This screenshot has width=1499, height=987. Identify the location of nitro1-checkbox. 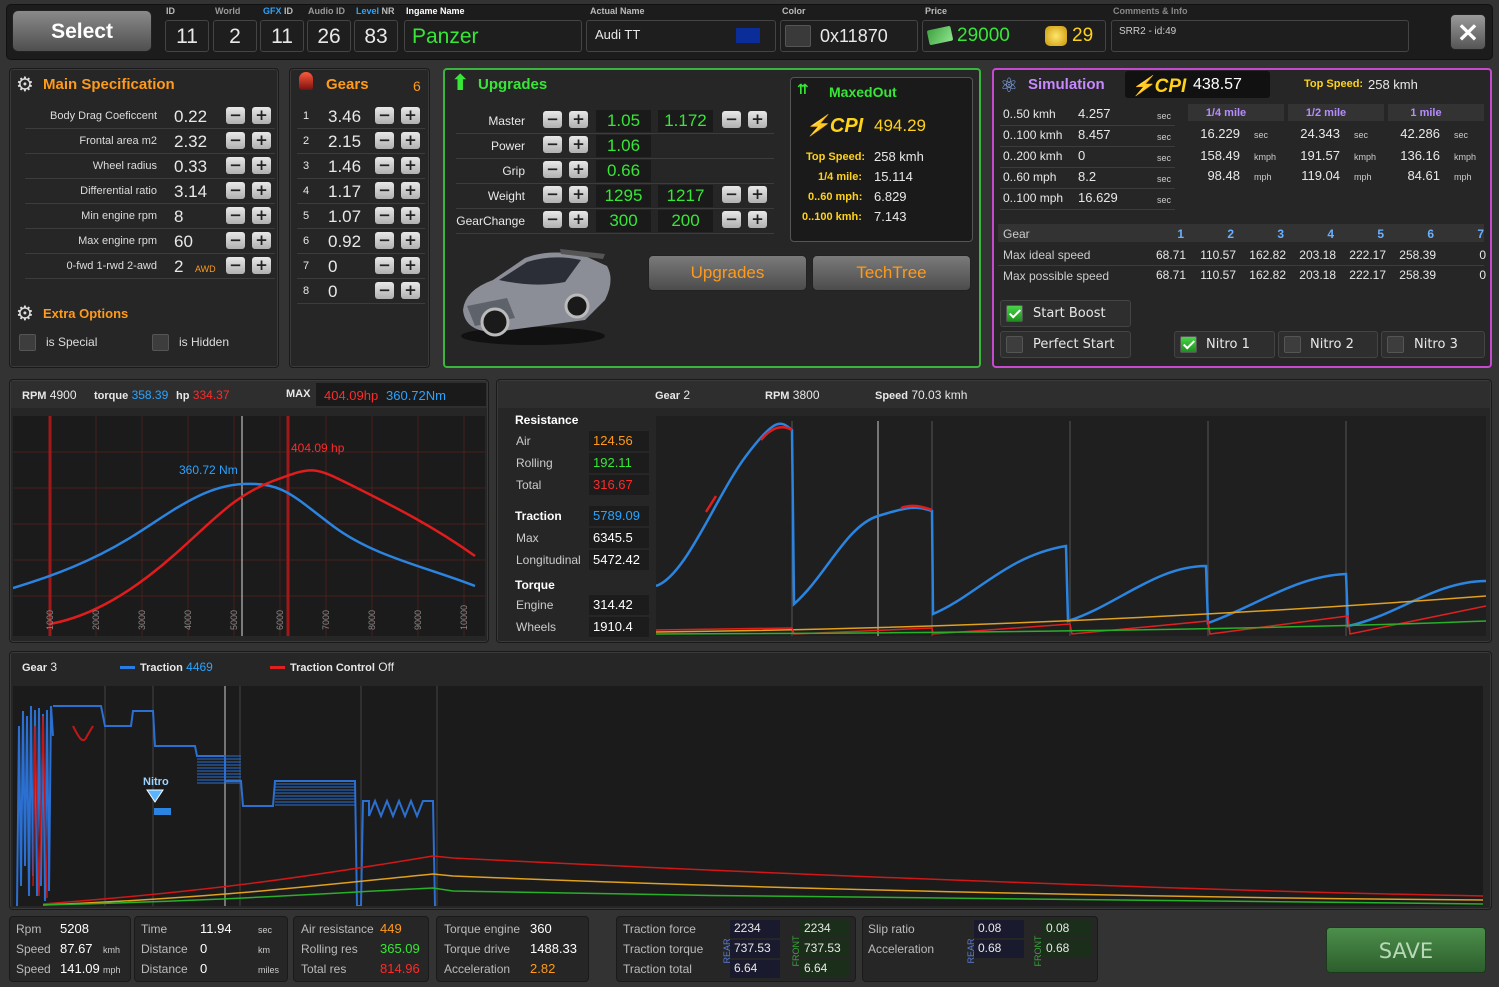
(1188, 344).